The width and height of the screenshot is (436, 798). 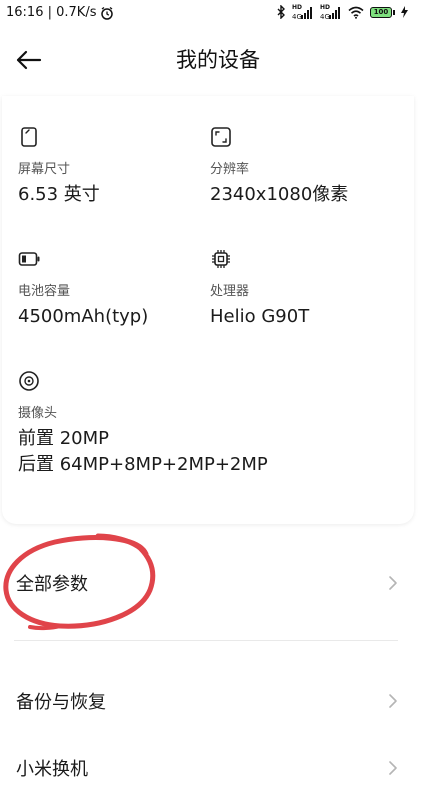 I want to click on camera-lens-icon, so click(x=29, y=381).